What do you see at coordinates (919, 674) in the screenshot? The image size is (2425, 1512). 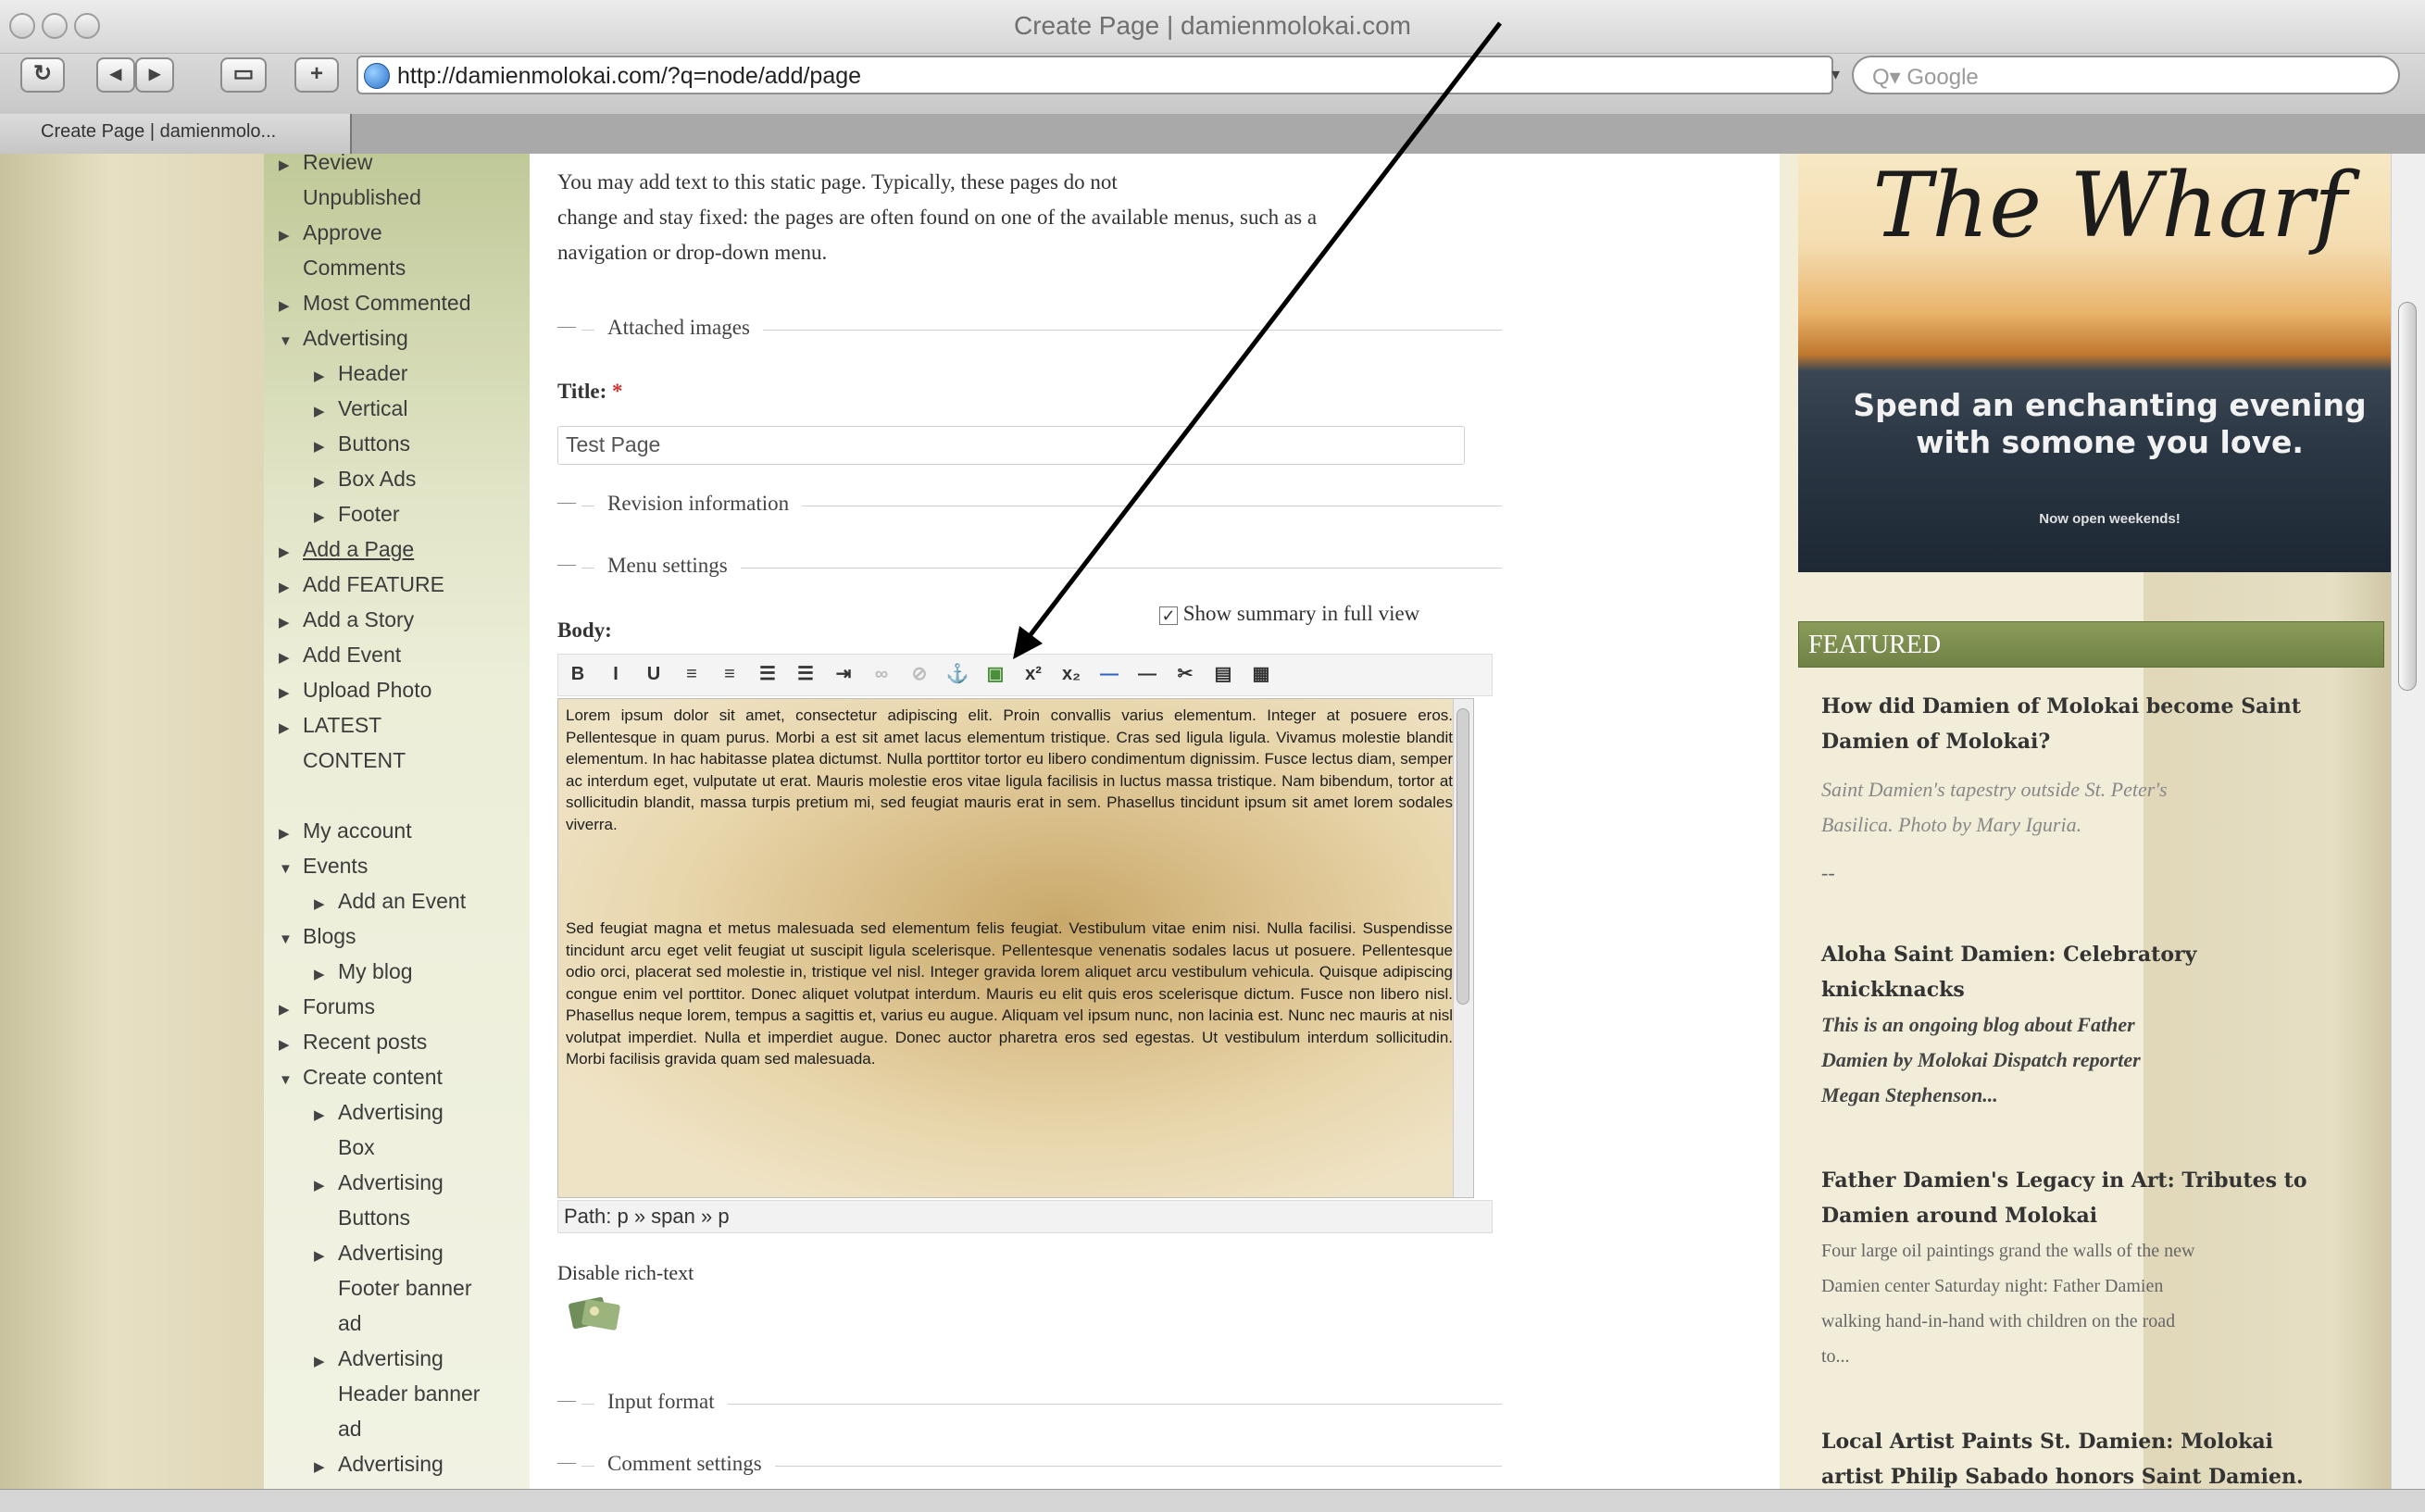 I see `unlink-icon: ⊘` at bounding box center [919, 674].